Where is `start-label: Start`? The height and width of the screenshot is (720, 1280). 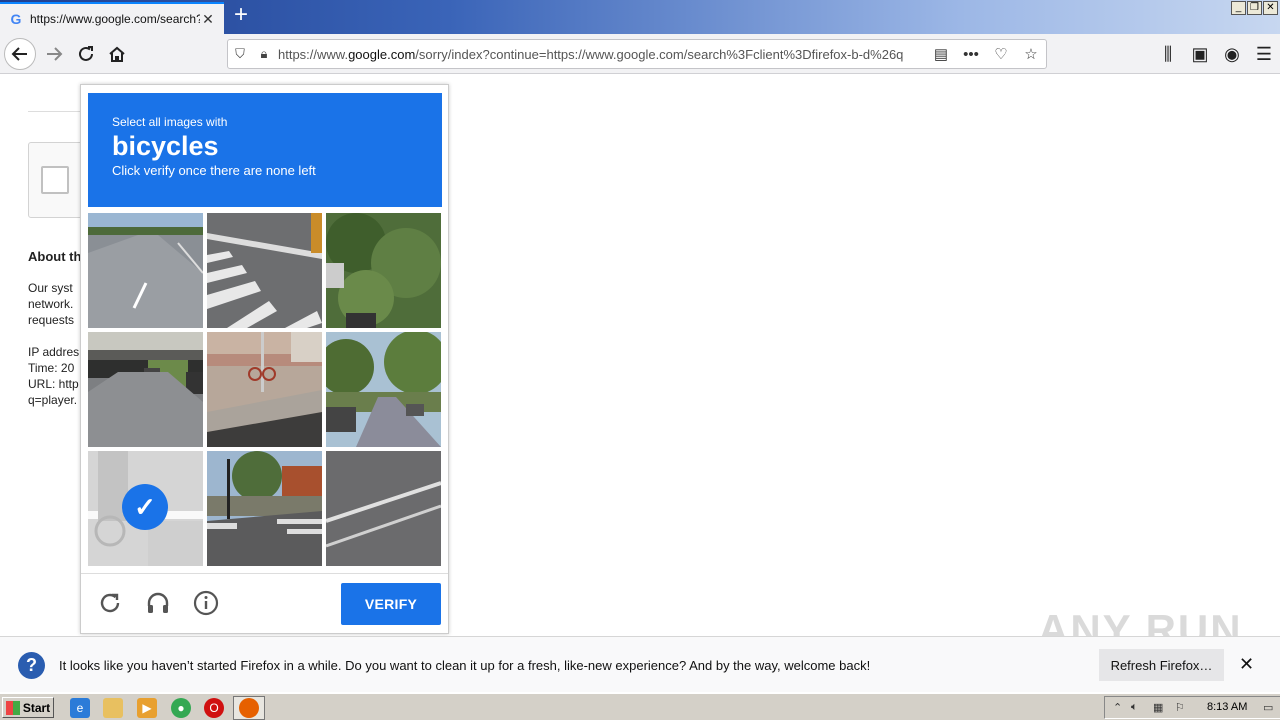
start-label: Start is located at coordinates (36, 707).